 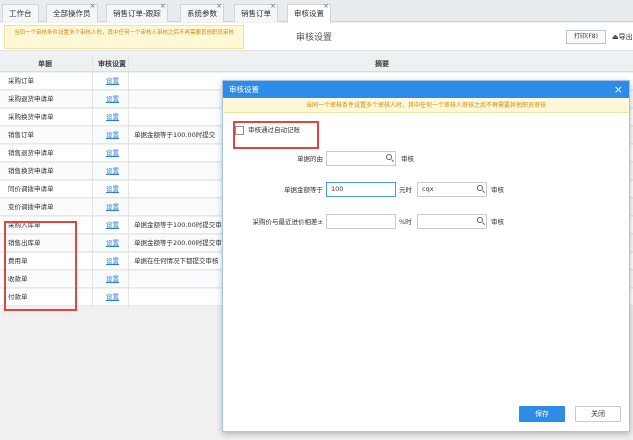 I want to click on tab-label: 审核设置, so click(x=309, y=13).